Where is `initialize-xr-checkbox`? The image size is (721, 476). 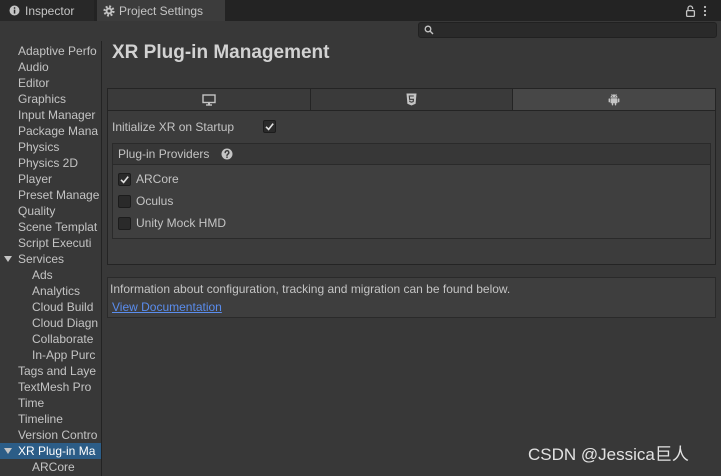 initialize-xr-checkbox is located at coordinates (269, 126).